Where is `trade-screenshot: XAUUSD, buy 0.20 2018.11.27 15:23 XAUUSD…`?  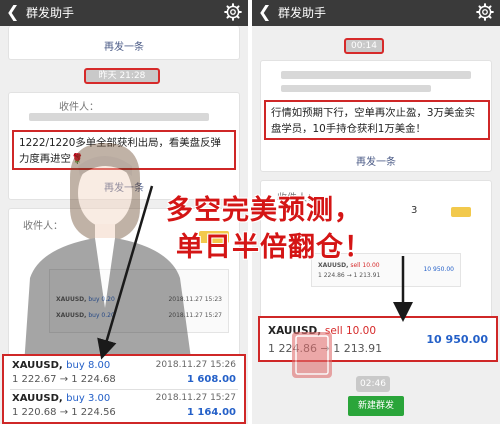
trade-screenshot: XAUUSD, buy 0.20 2018.11.27 15:23 XAUUSD… is located at coordinates (139, 301).